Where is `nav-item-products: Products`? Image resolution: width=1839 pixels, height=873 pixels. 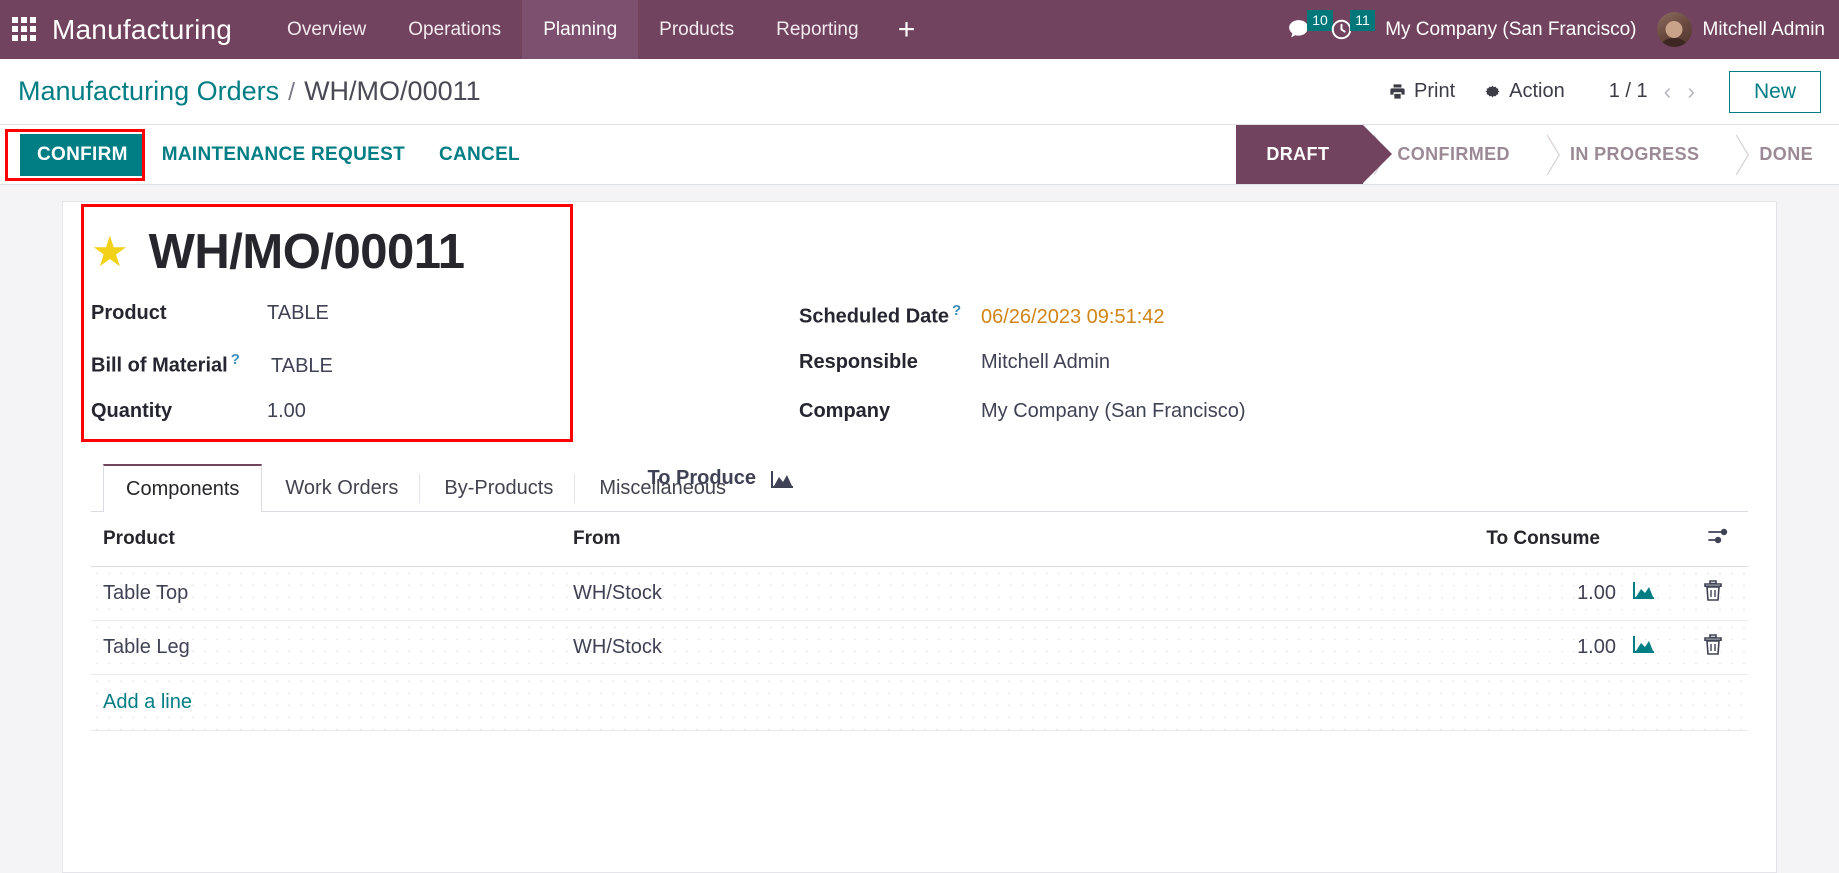
nav-item-products: Products is located at coordinates (696, 29).